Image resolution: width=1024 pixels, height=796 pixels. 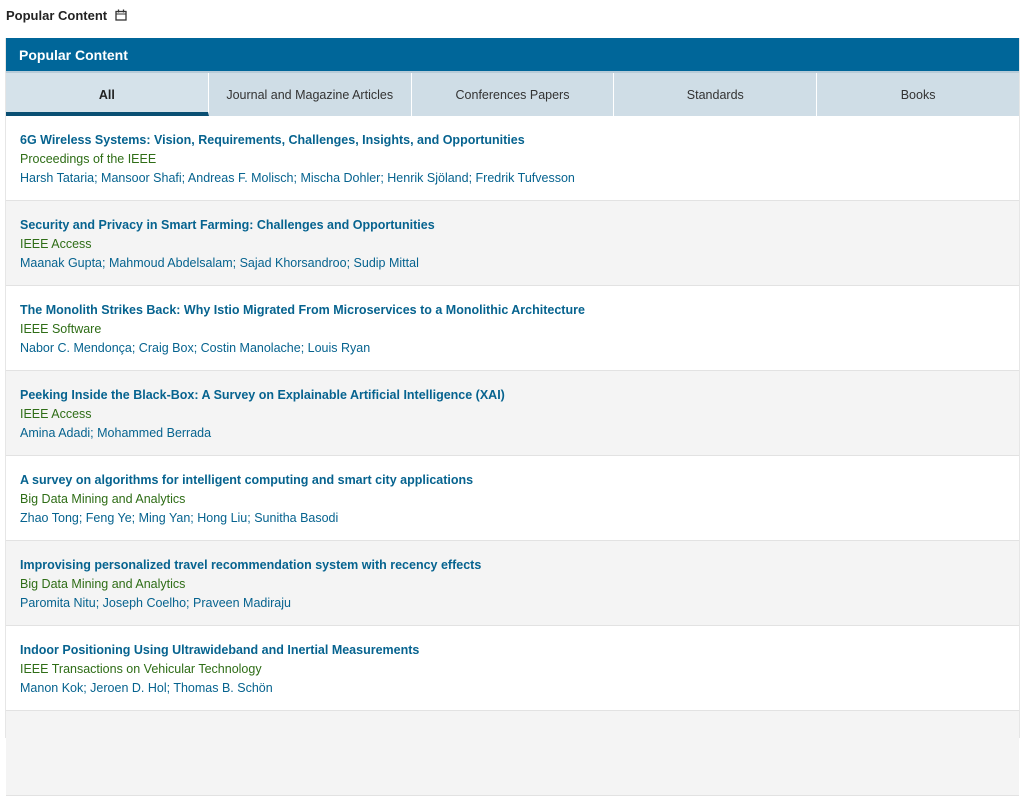 I want to click on item-source: Proceedings of the IEEE, so click(x=88, y=159).